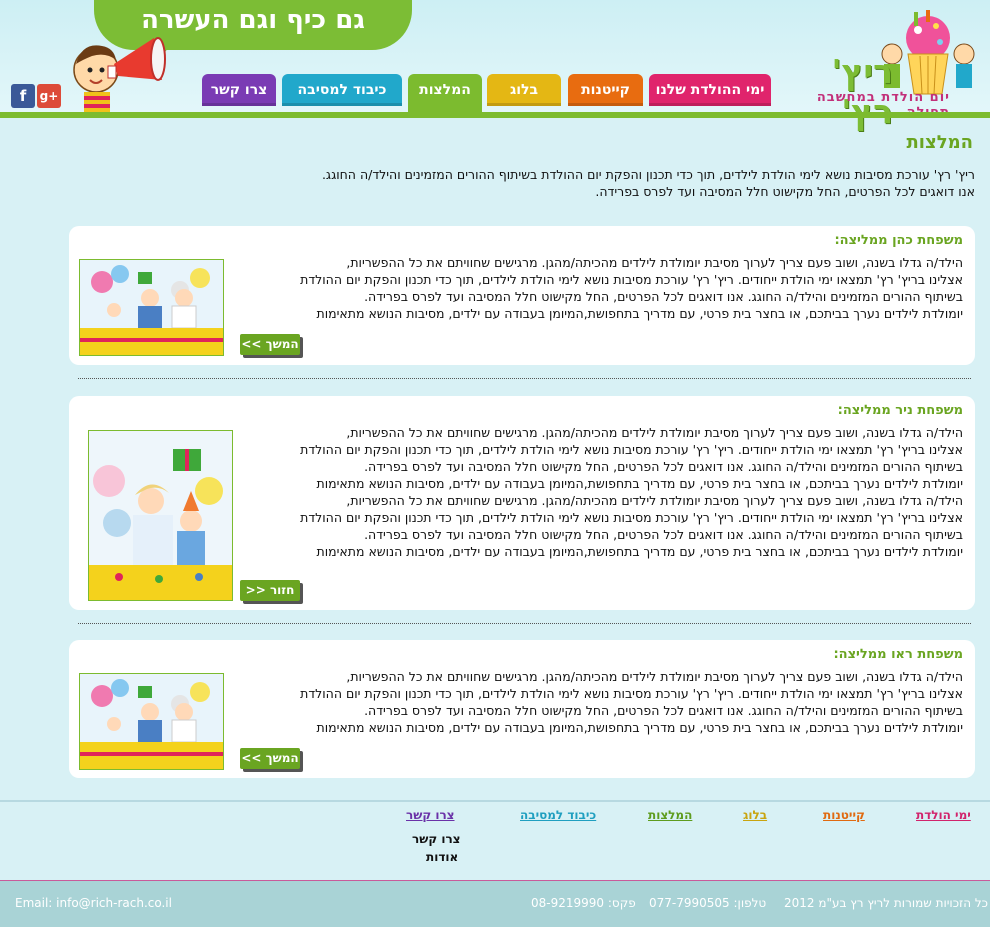 Image resolution: width=990 pixels, height=927 pixels. Describe the element at coordinates (844, 815) in the screenshot. I see `footer-link-camps: קייטנות` at that location.